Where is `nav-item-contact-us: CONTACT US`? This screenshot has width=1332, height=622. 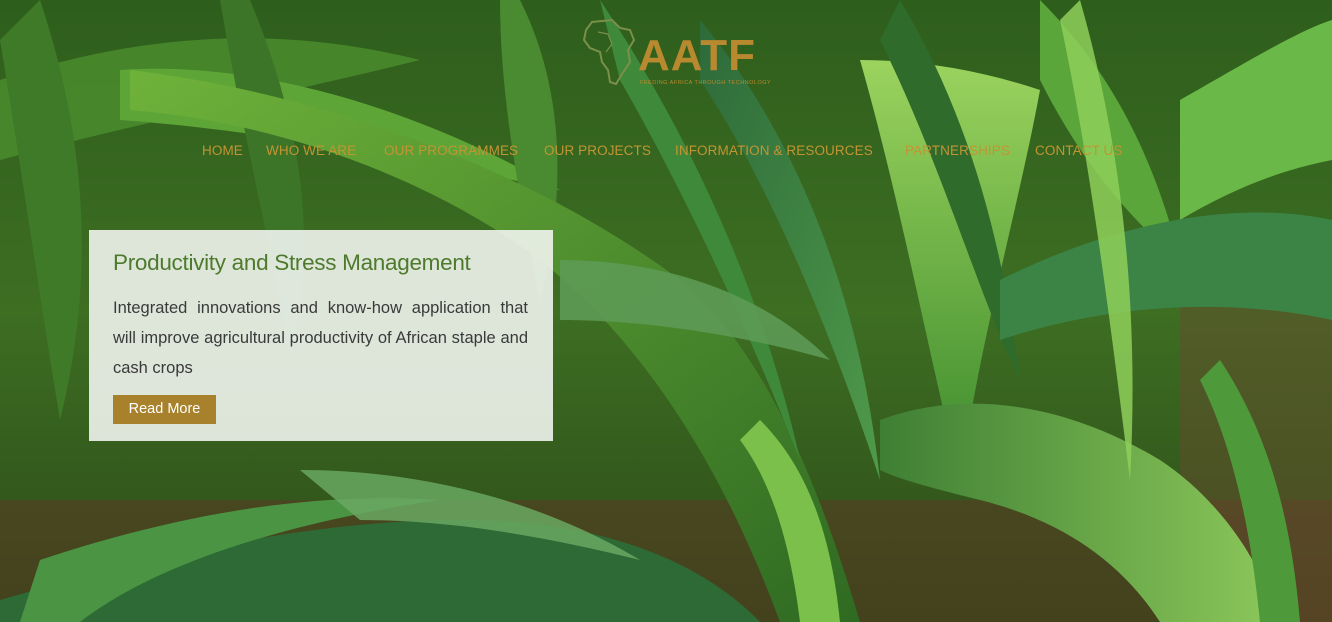
nav-item-contact-us: CONTACT US is located at coordinates (1079, 150).